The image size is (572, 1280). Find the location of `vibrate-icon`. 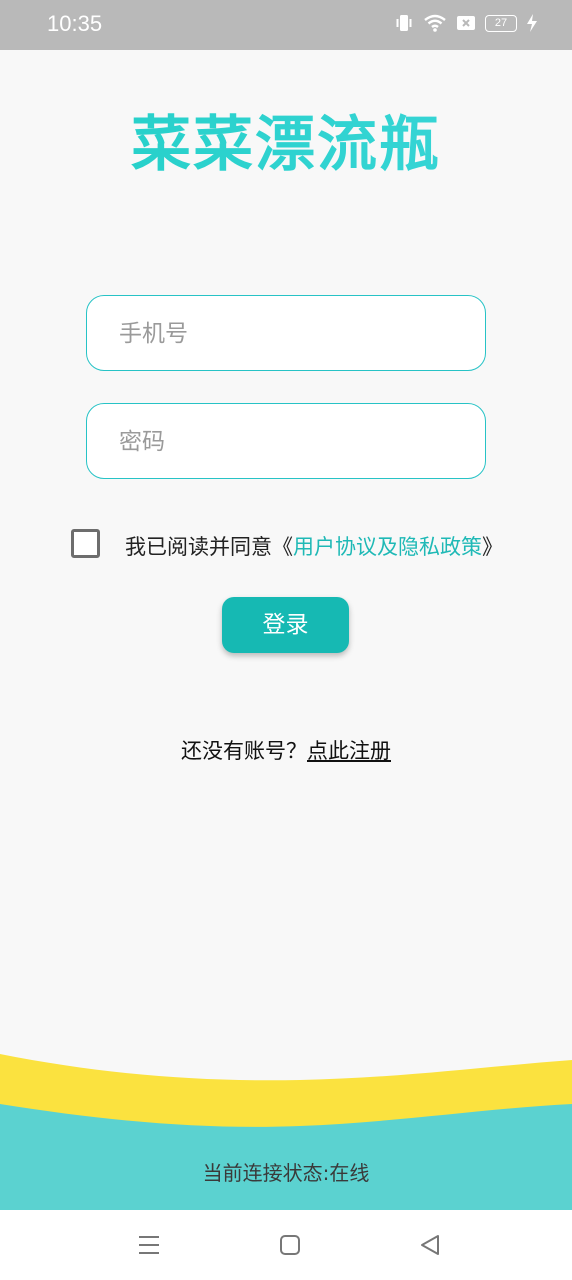

vibrate-icon is located at coordinates (404, 23).